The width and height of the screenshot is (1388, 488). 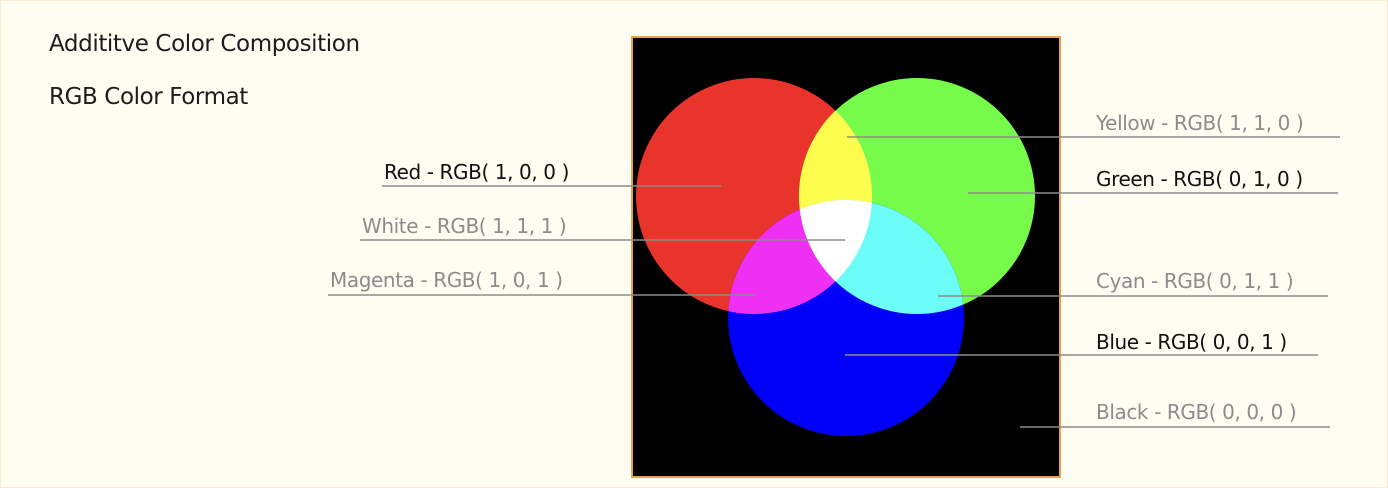 What do you see at coordinates (476, 172) in the screenshot?
I see `red-label: Red - RGB( 1, 0, 0 )` at bounding box center [476, 172].